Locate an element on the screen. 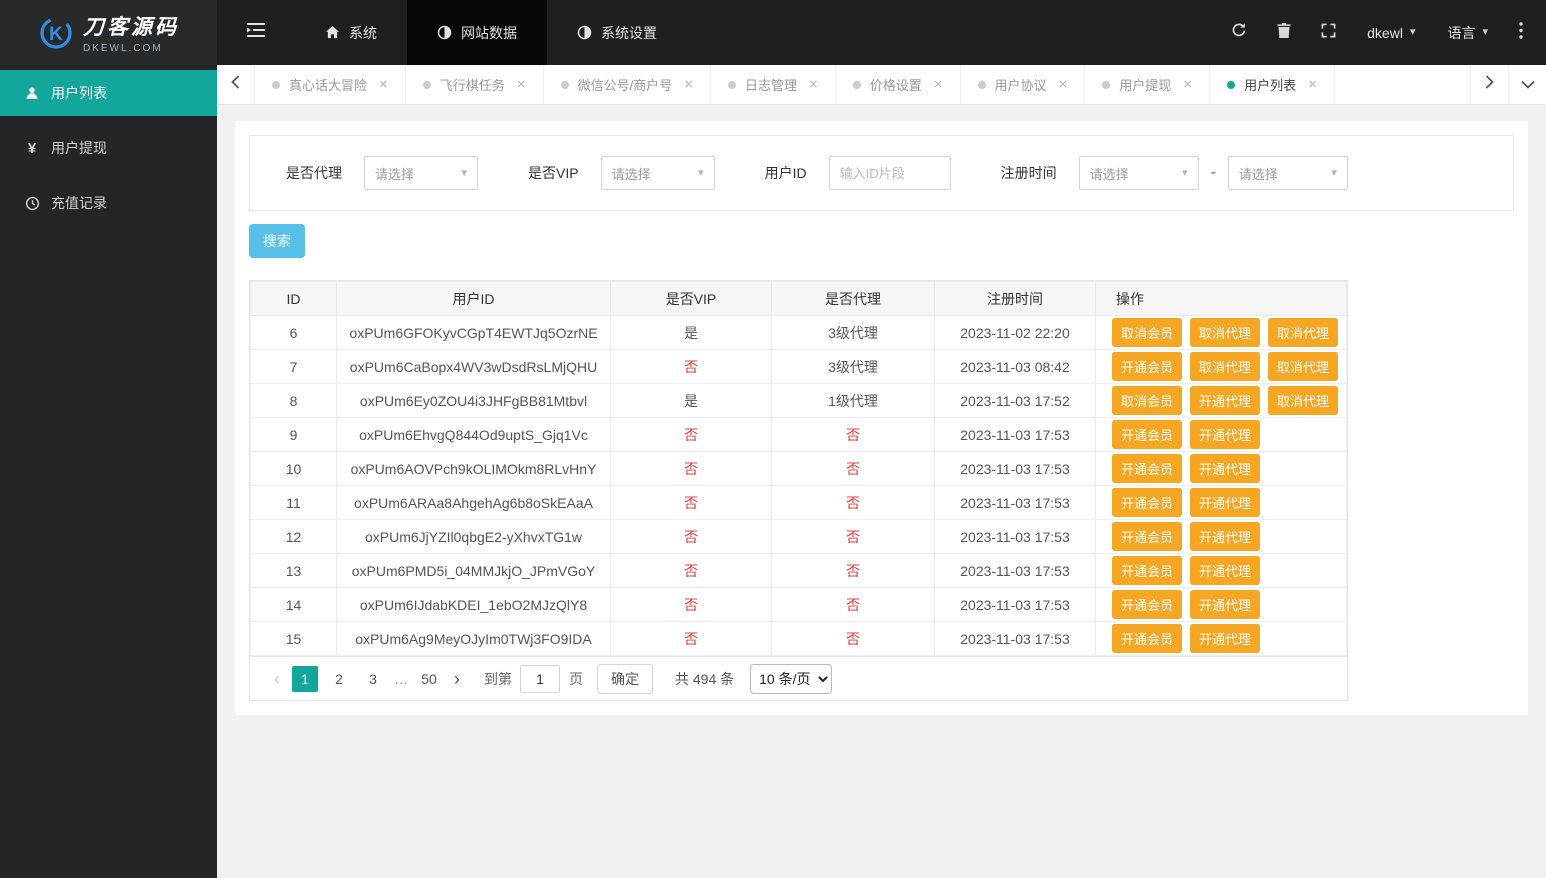  search-button: 搜索 is located at coordinates (277, 241).